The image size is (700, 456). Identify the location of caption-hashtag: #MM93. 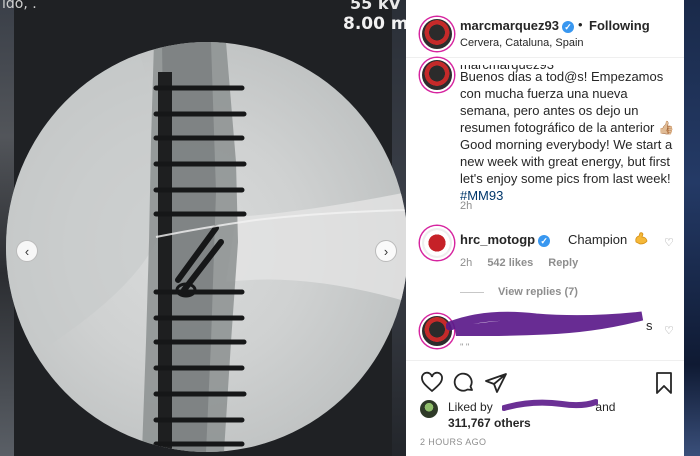
(568, 195).